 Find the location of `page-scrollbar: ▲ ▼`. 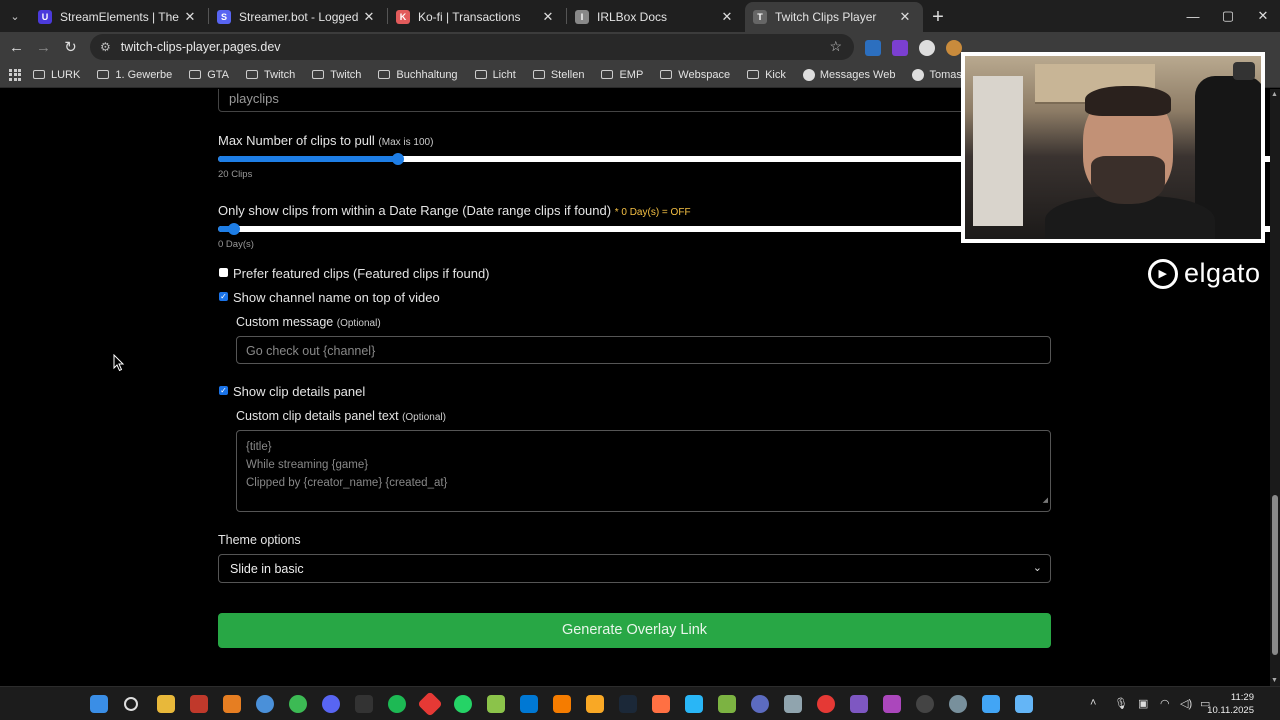

page-scrollbar: ▲ ▼ is located at coordinates (1275, 387).